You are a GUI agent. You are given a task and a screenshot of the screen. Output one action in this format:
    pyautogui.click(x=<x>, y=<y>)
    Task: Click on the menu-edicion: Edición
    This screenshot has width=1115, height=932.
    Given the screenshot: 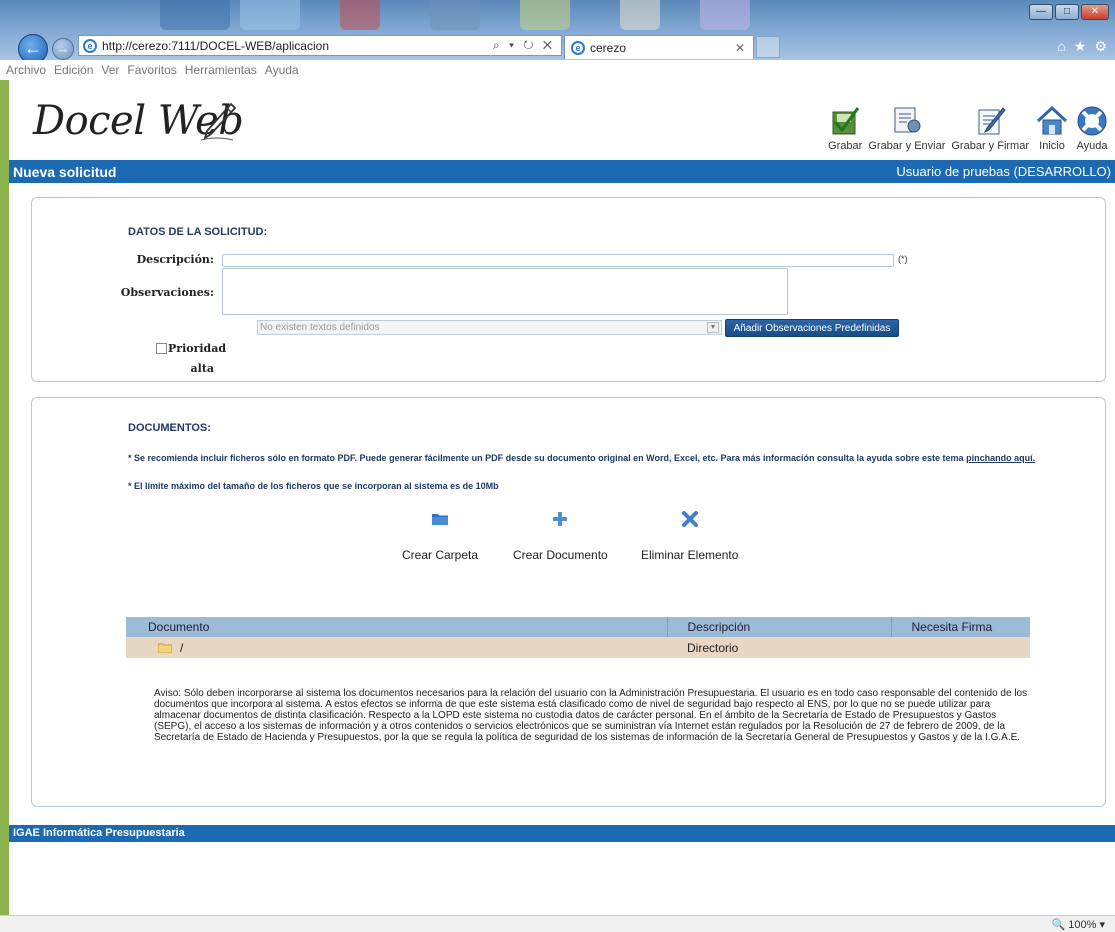 What is the action you would take?
    pyautogui.click(x=73, y=70)
    